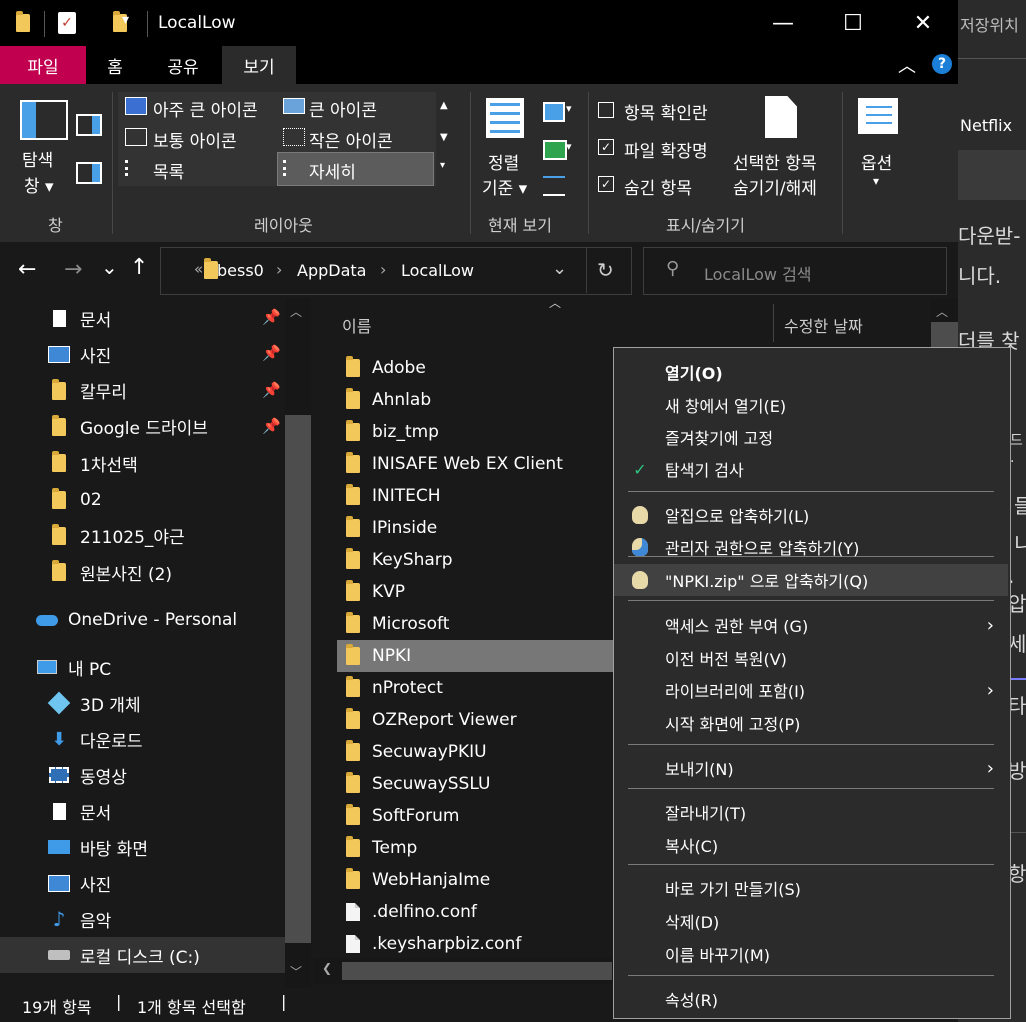  I want to click on list-item: KeySharp, so click(482, 560).